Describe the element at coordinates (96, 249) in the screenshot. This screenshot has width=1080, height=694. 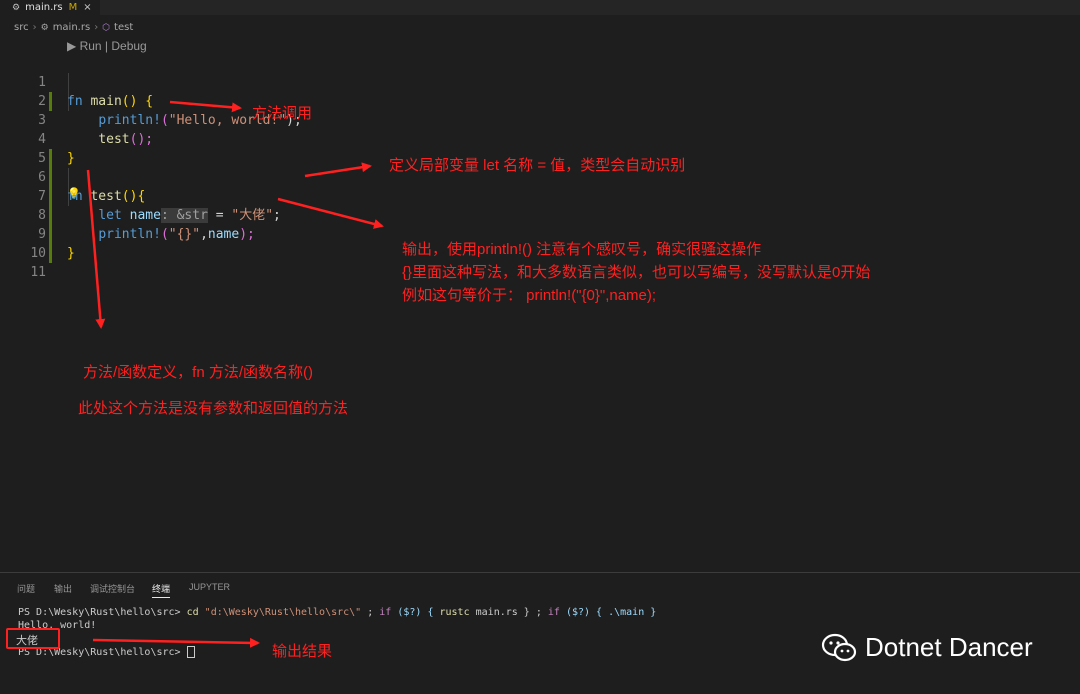
I see `arrow-func` at that location.